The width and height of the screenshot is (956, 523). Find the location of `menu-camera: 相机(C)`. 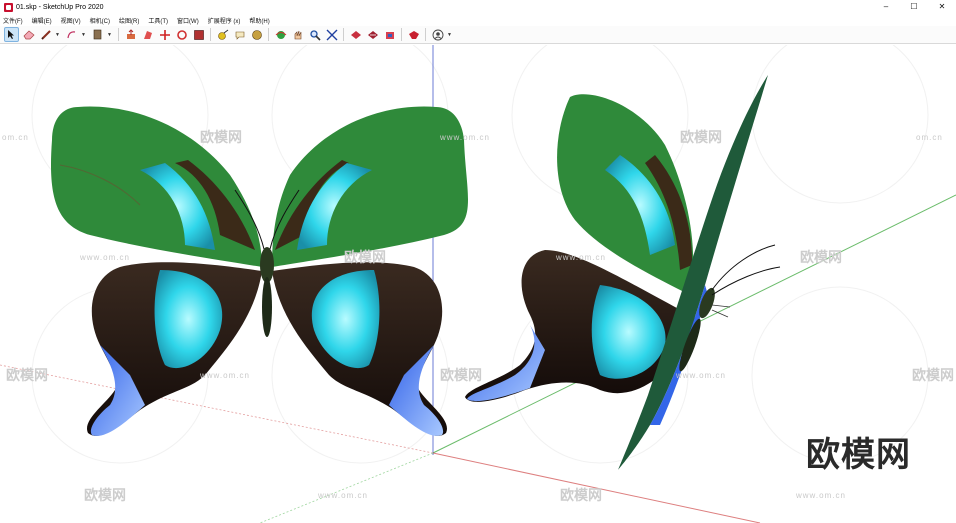

menu-camera: 相机(C) is located at coordinates (100, 20).